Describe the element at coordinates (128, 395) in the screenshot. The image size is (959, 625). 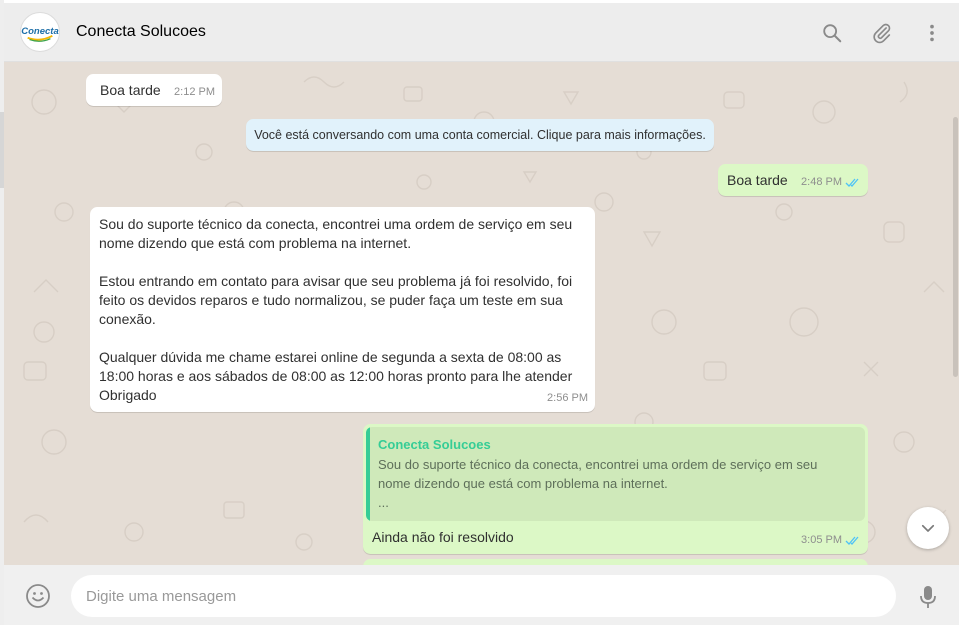
I see `message-paragraph: Obrigado` at that location.